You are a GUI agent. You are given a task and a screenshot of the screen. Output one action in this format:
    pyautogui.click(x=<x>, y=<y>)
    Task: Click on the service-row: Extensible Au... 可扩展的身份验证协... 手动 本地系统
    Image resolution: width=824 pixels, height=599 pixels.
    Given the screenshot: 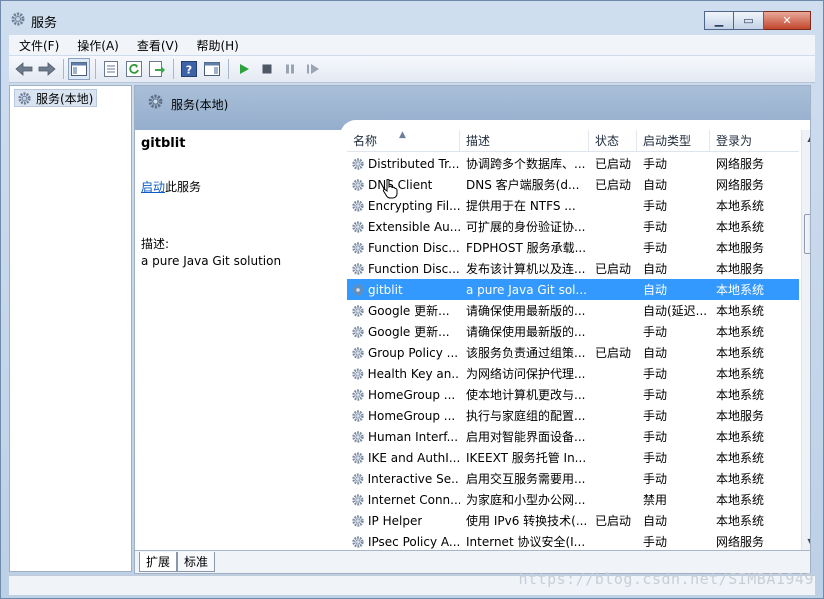 What is the action you would take?
    pyautogui.click(x=573, y=226)
    